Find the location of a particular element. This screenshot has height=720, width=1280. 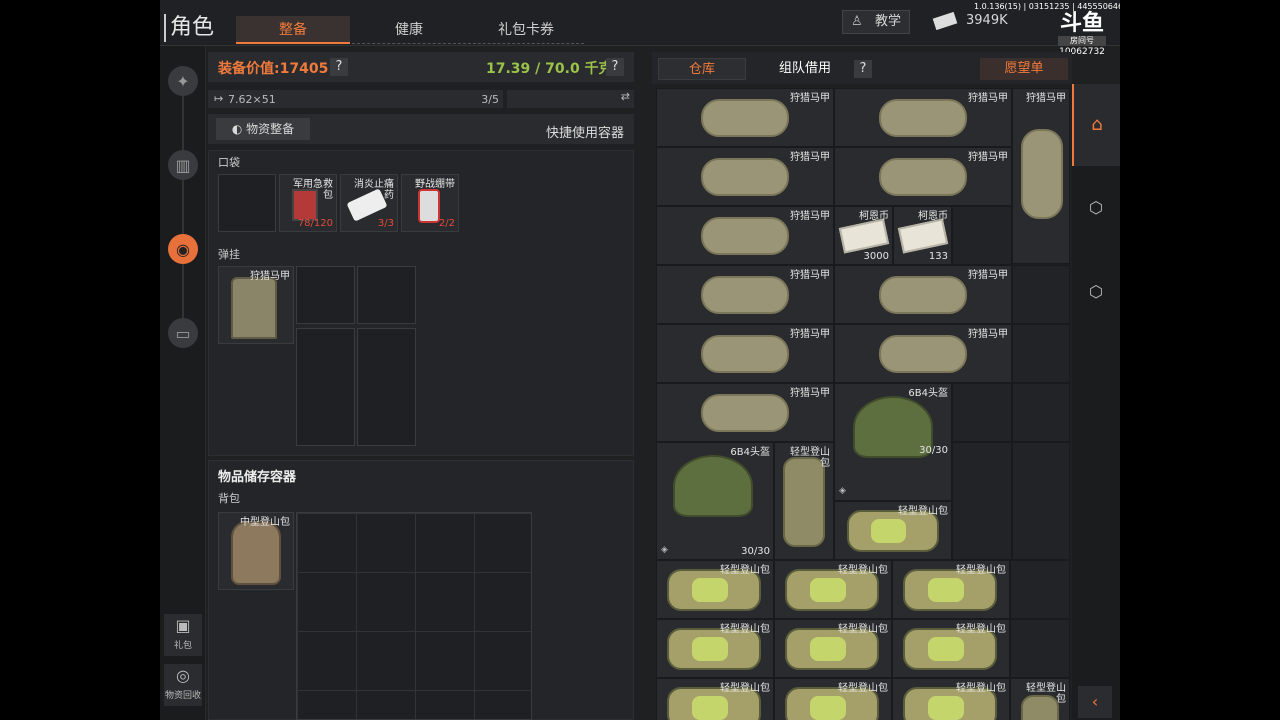

container-icon: ▭ is located at coordinates (183, 333).